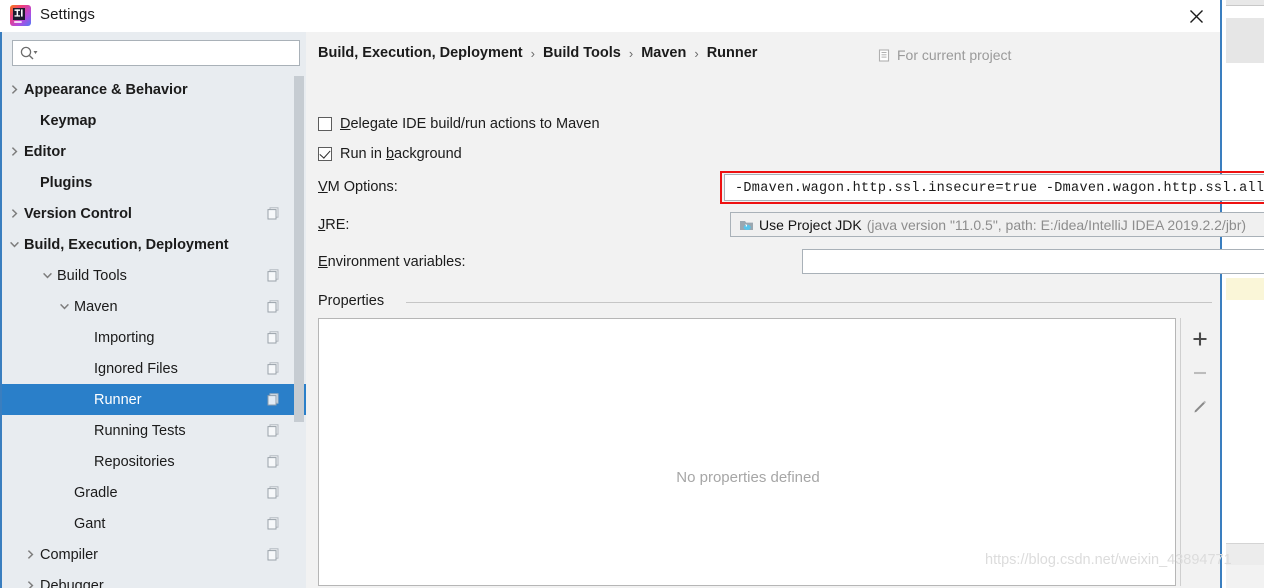 This screenshot has height=588, width=1264. What do you see at coordinates (92, 275) in the screenshot?
I see `sidebar-item-label: Build Tools` at bounding box center [92, 275].